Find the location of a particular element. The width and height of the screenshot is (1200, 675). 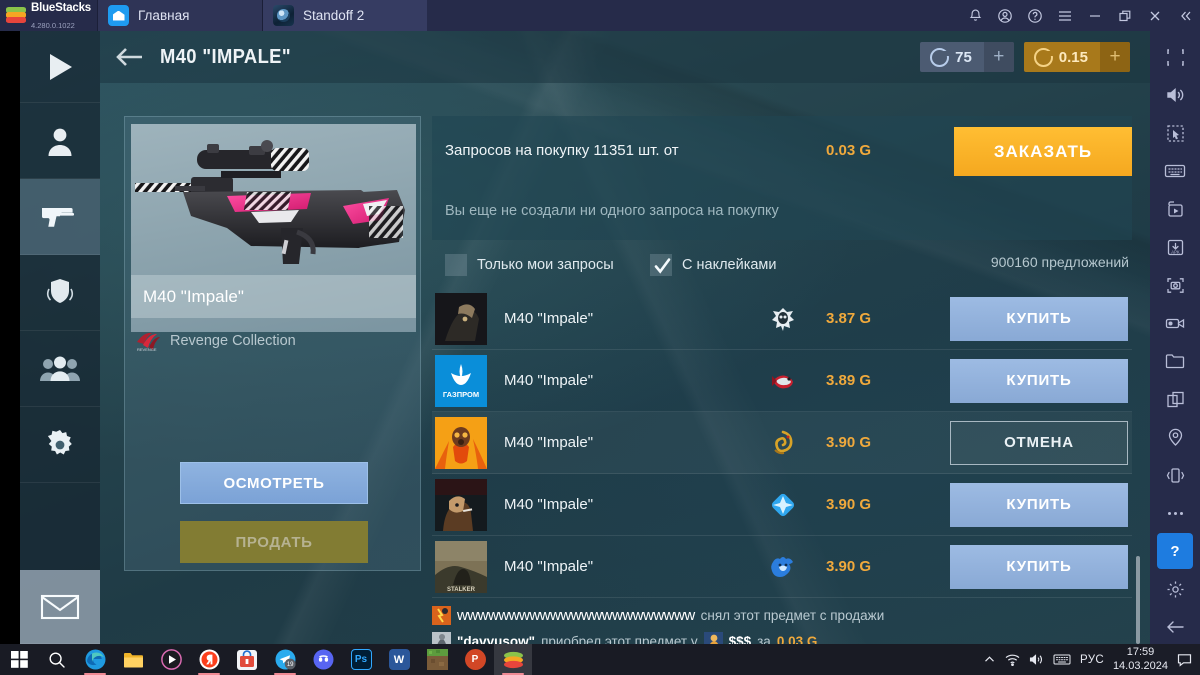

telegram: 19 is located at coordinates (285, 659).